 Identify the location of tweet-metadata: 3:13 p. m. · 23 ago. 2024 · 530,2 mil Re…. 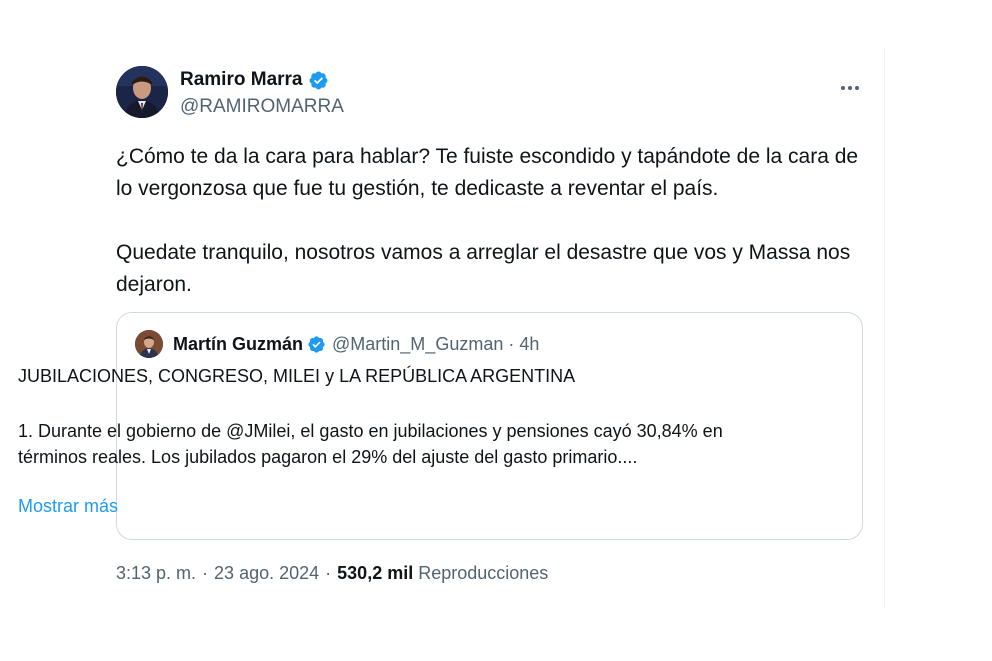
(332, 573).